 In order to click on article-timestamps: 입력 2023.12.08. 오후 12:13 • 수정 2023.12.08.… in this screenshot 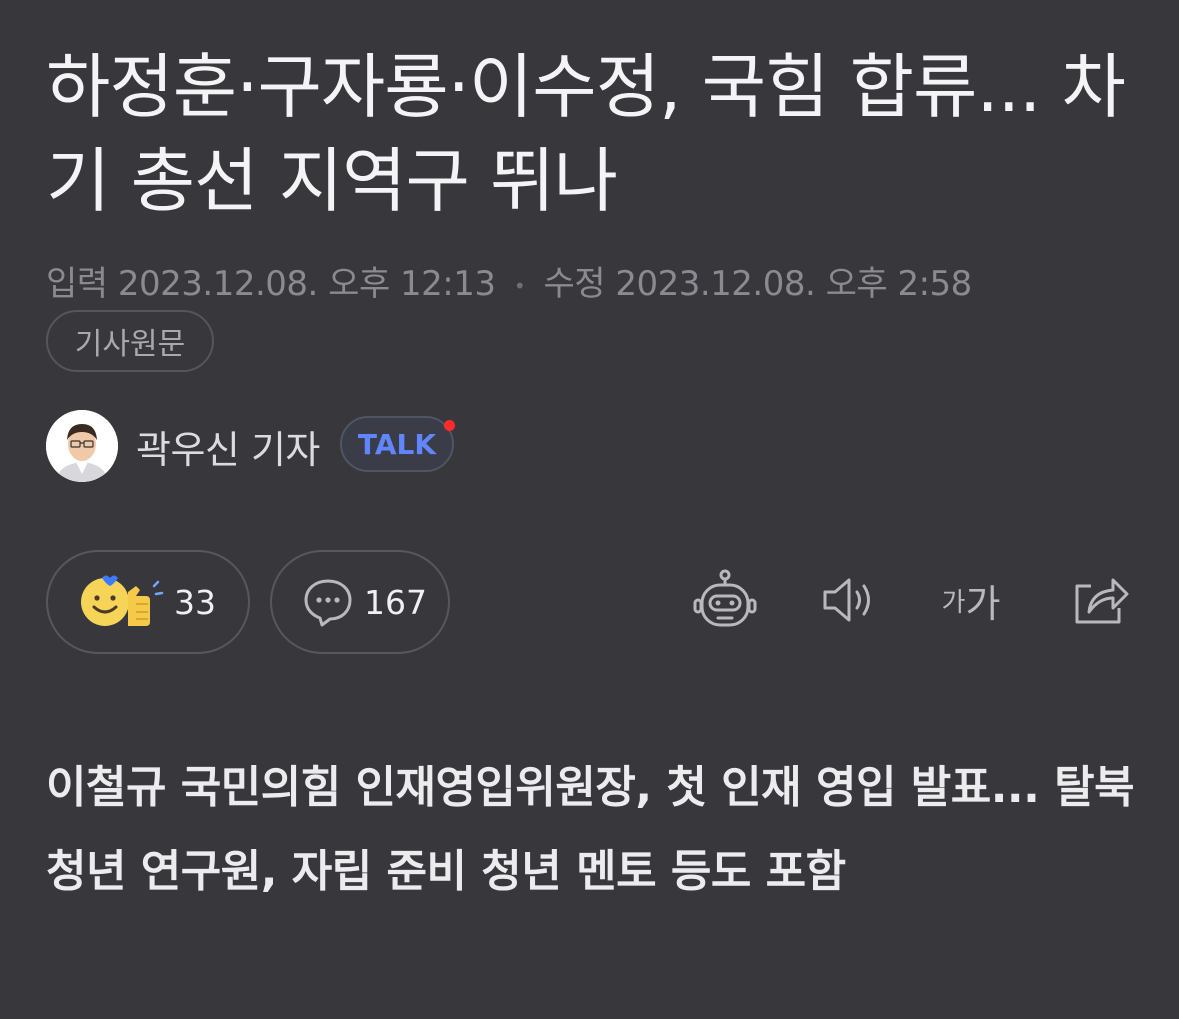, I will do `click(509, 280)`.